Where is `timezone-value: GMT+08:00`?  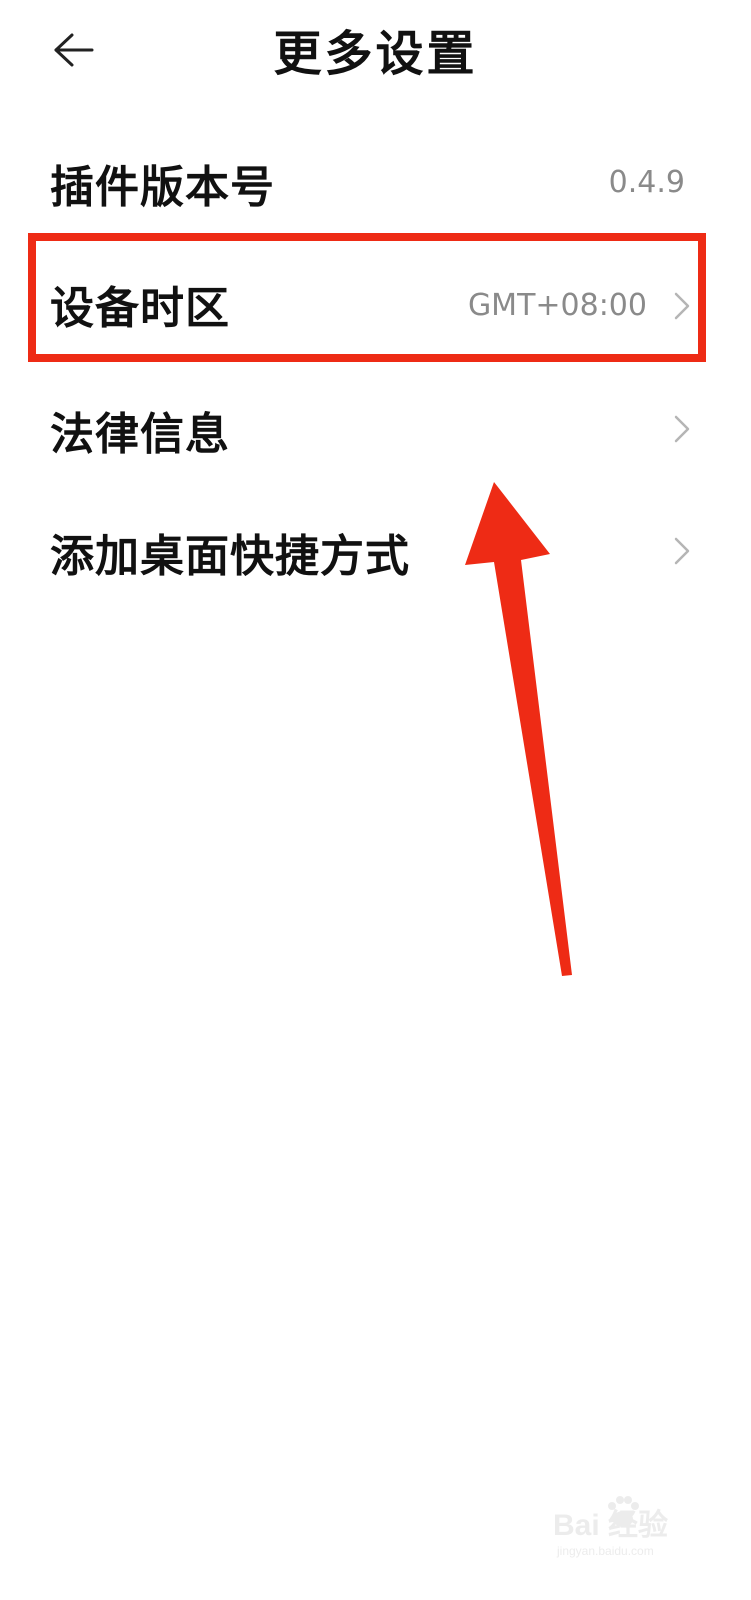
timezone-value: GMT+08:00 is located at coordinates (557, 305).